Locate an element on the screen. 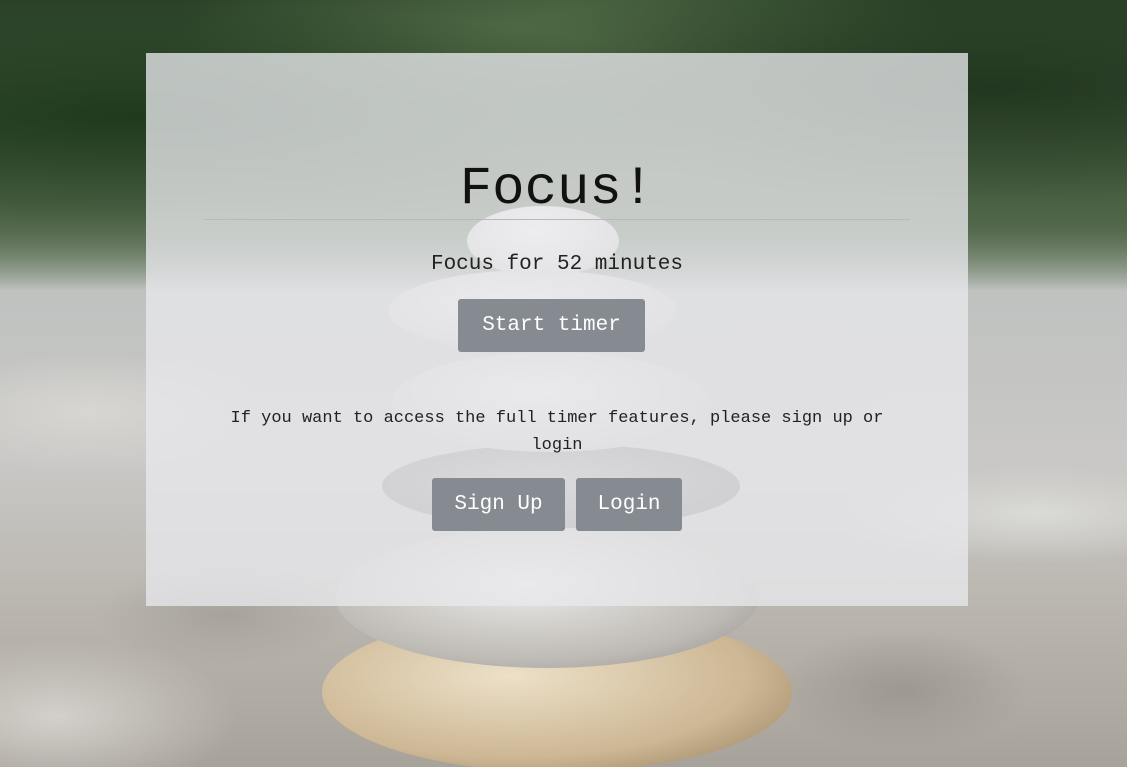 The height and width of the screenshot is (767, 1127). login-button: Login is located at coordinates (629, 504).